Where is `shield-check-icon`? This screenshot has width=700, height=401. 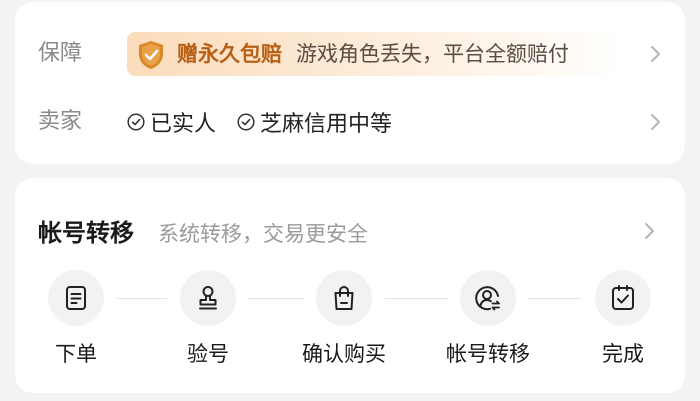 shield-check-icon is located at coordinates (151, 55).